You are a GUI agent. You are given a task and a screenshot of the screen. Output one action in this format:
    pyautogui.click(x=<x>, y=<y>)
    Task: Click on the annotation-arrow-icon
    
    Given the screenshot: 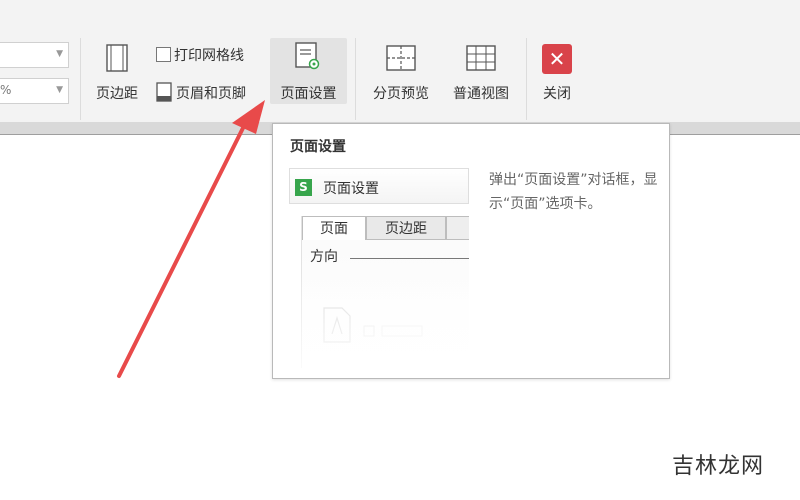 What is the action you would take?
    pyautogui.click(x=191, y=239)
    